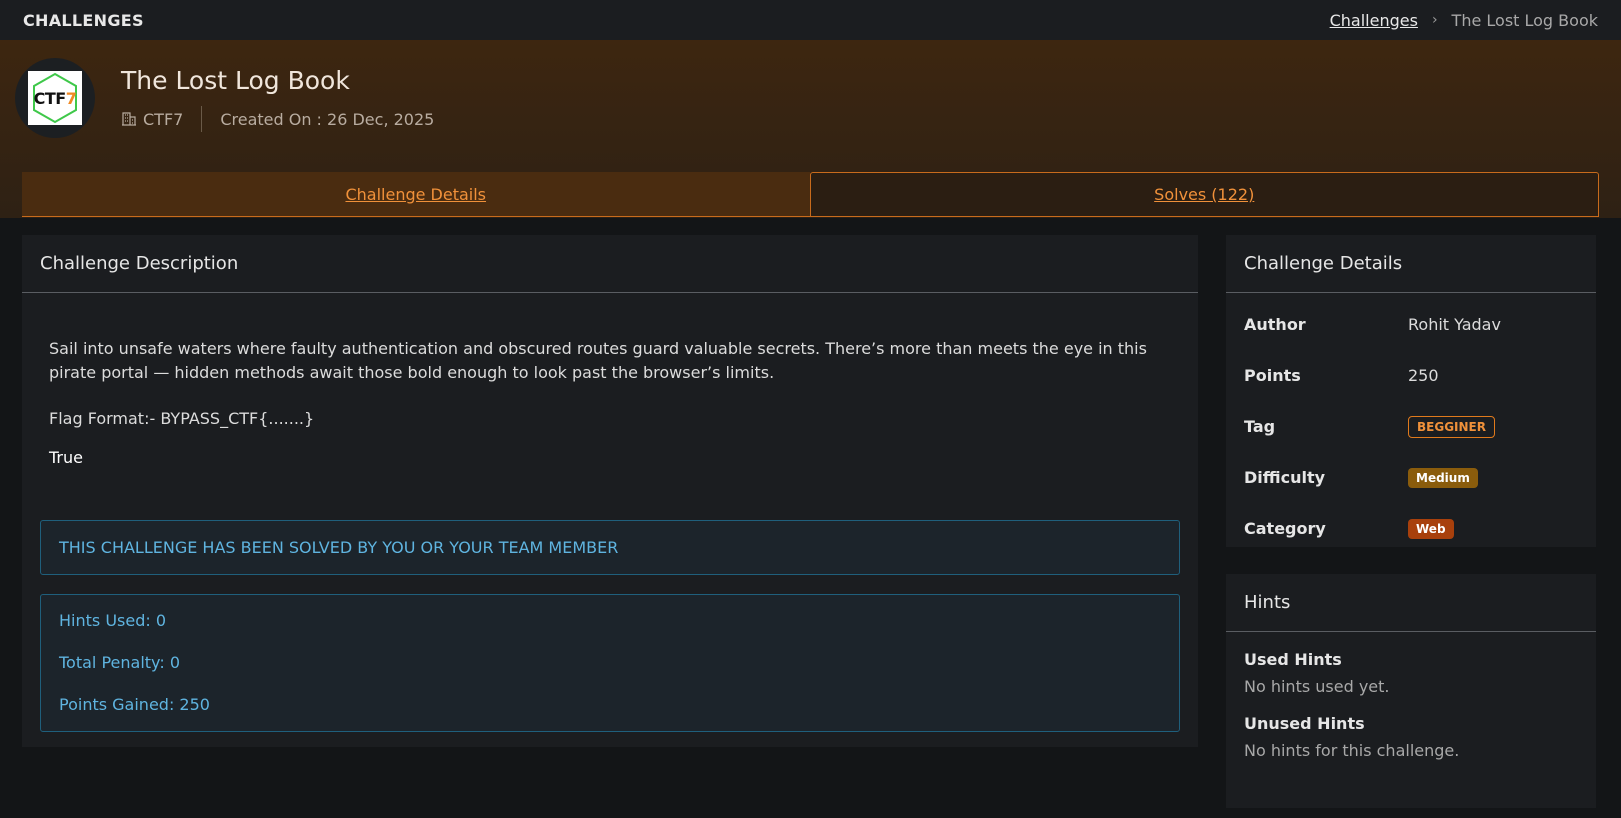  Describe the element at coordinates (1374, 20) in the screenshot. I see `breadcrumb-link-challenges: Challenges` at that location.